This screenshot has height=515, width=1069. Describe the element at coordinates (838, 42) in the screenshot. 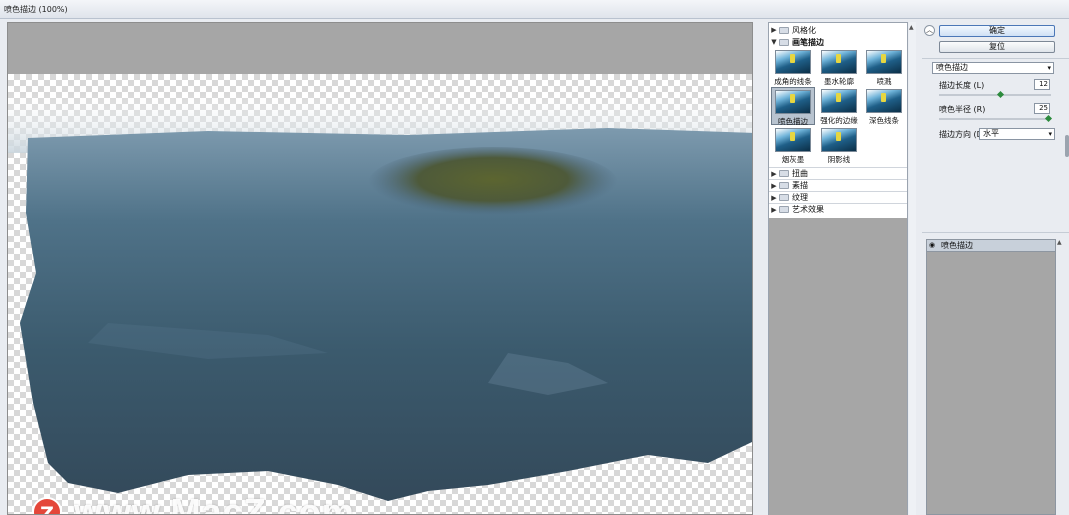

I see `category-brush-strokes: ▼ 画笔描边` at that location.